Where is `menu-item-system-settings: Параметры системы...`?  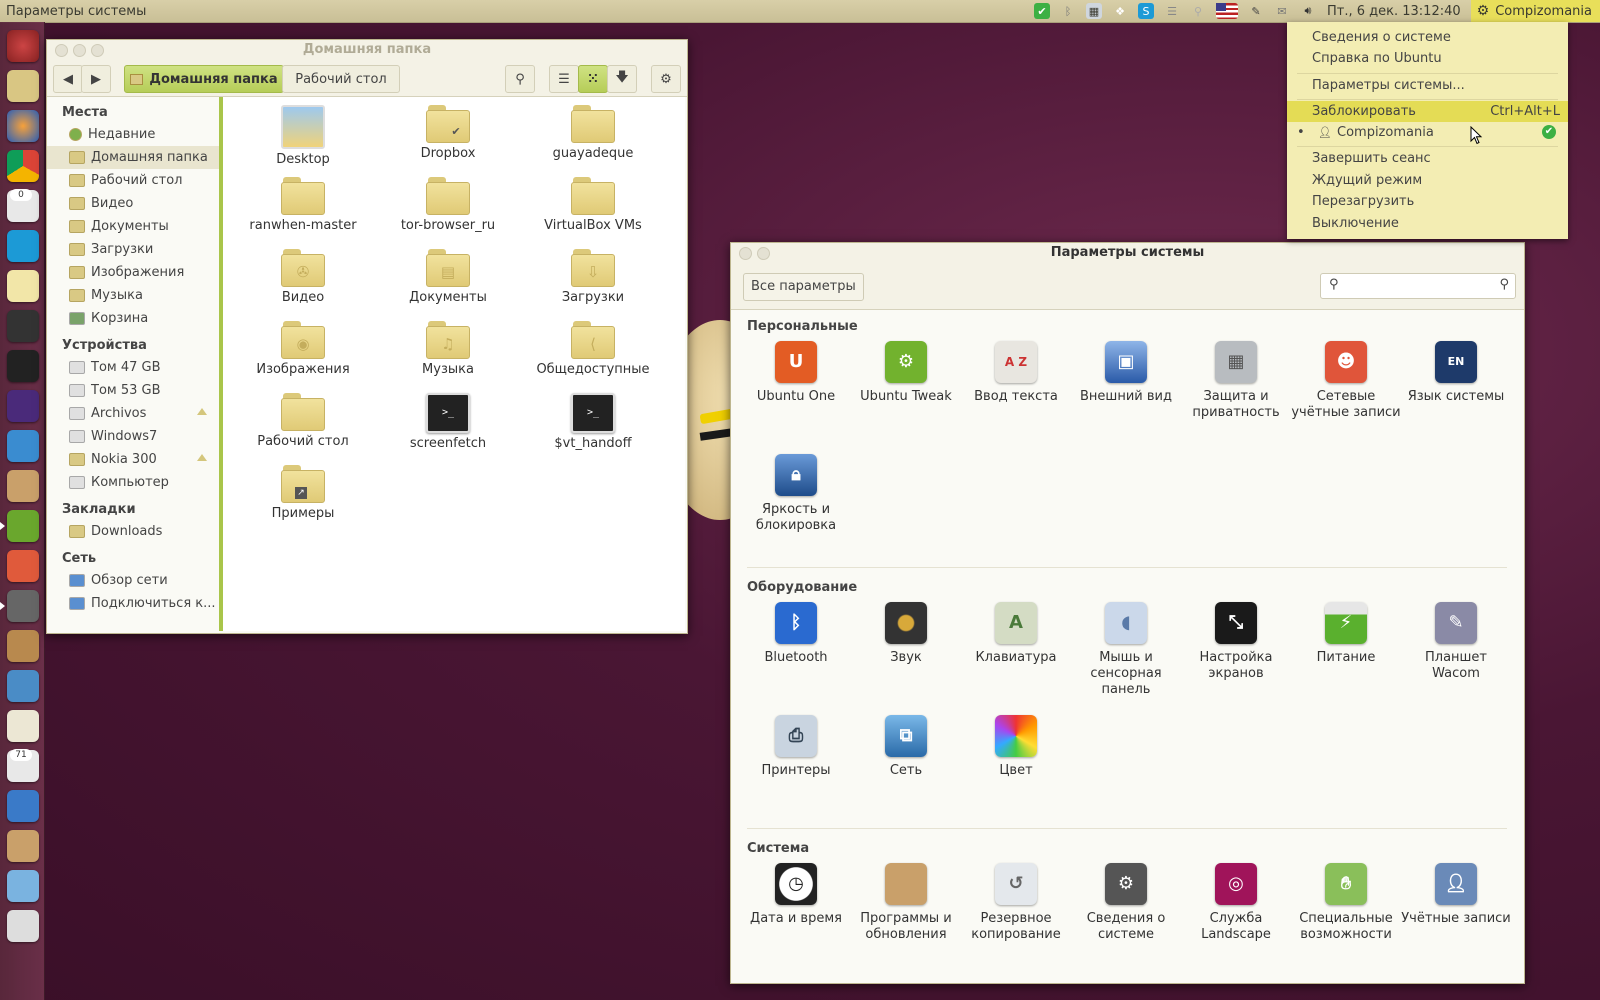
menu-item-system-settings: Параметры системы... is located at coordinates (1427, 85).